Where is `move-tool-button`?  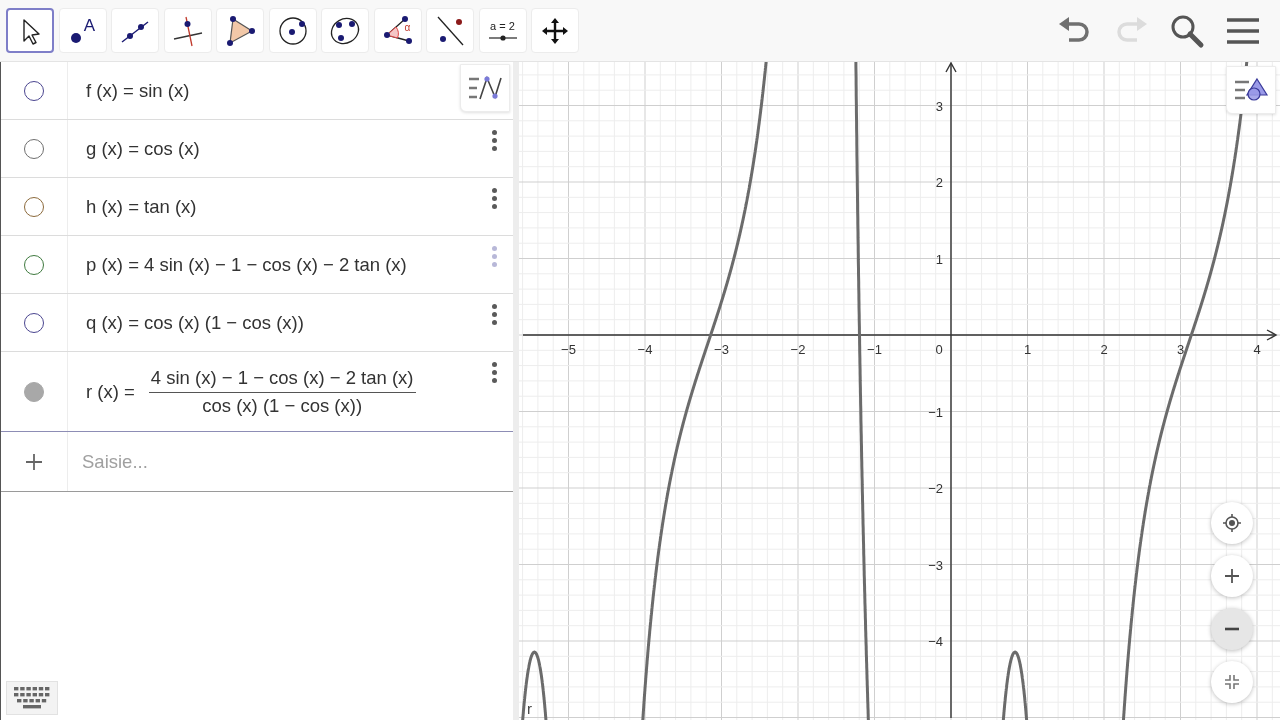 move-tool-button is located at coordinates (30, 30).